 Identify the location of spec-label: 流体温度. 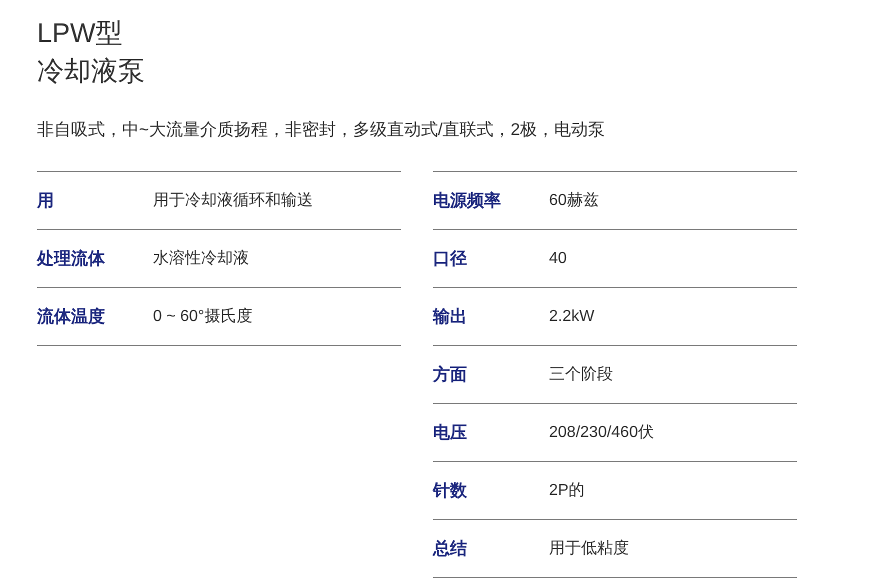
(71, 317).